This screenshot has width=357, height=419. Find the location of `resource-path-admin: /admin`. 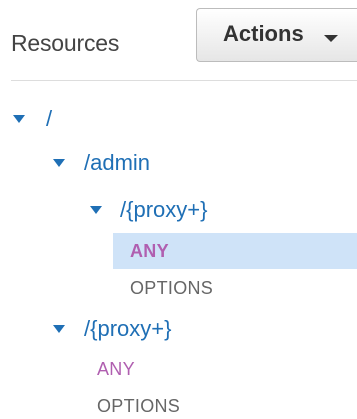

resource-path-admin: /admin is located at coordinates (117, 163).